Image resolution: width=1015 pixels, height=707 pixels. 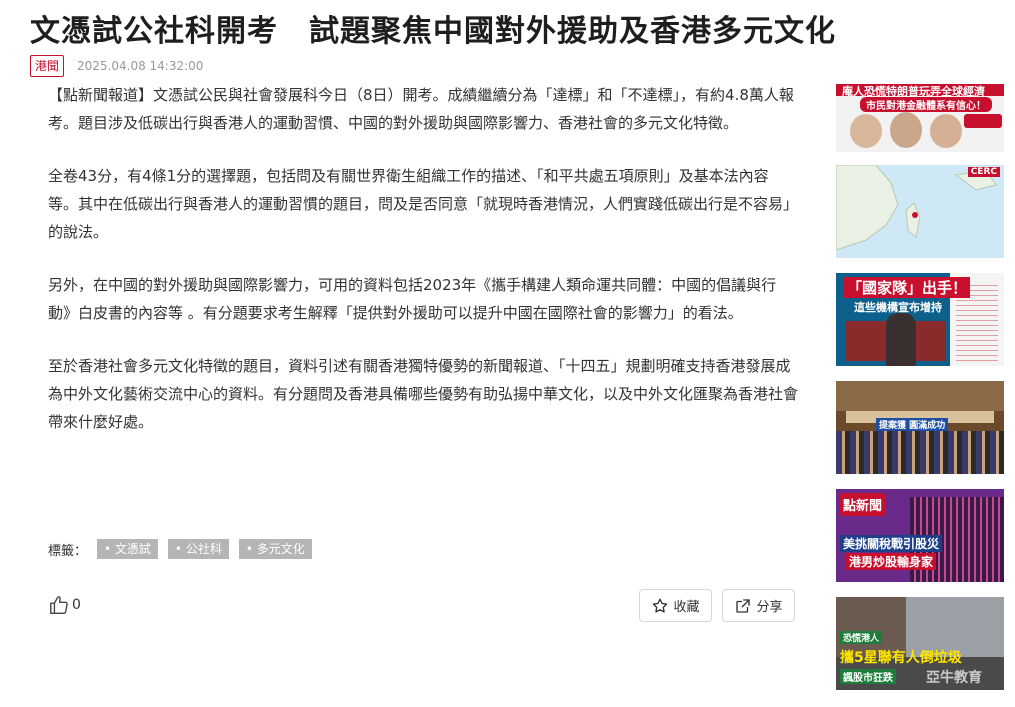 What do you see at coordinates (275, 549) in the screenshot?
I see `tag-chip: • 多元文化` at bounding box center [275, 549].